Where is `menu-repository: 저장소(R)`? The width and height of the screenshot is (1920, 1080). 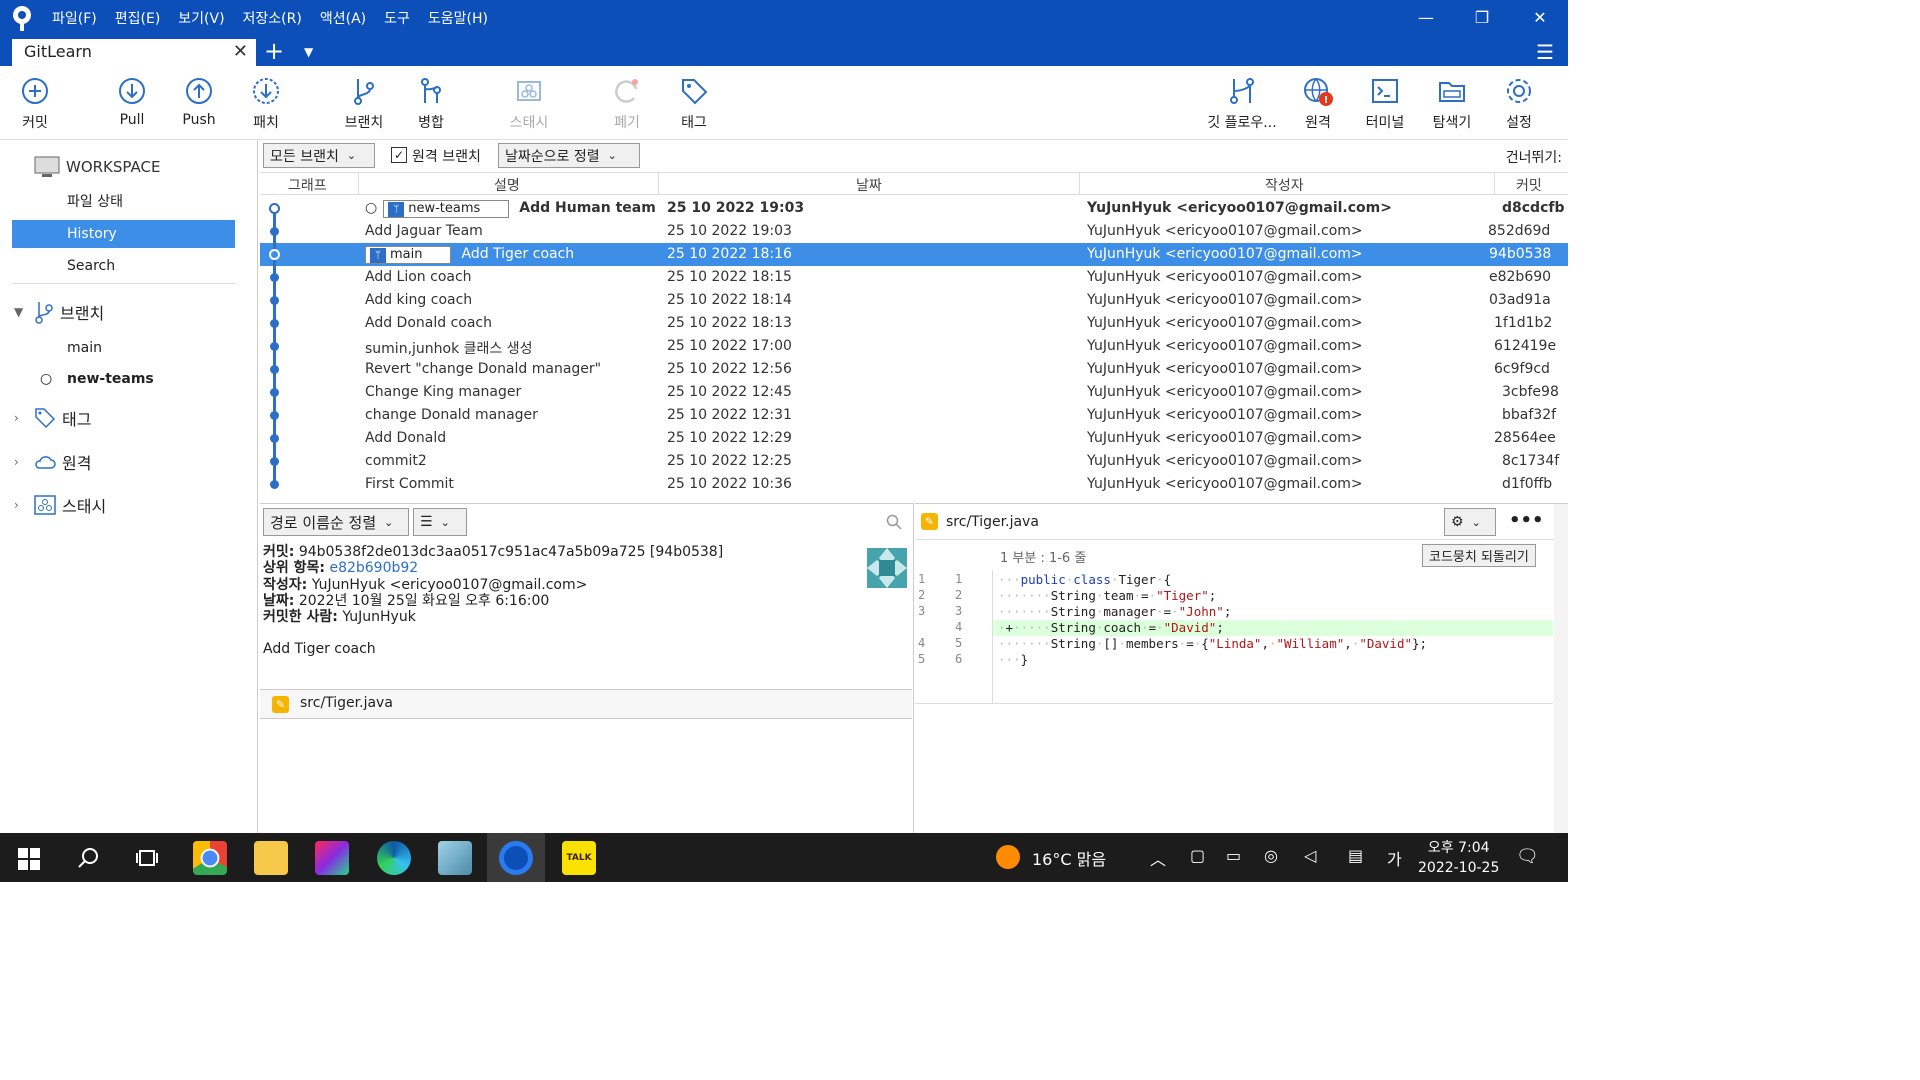 menu-repository: 저장소(R) is located at coordinates (272, 18).